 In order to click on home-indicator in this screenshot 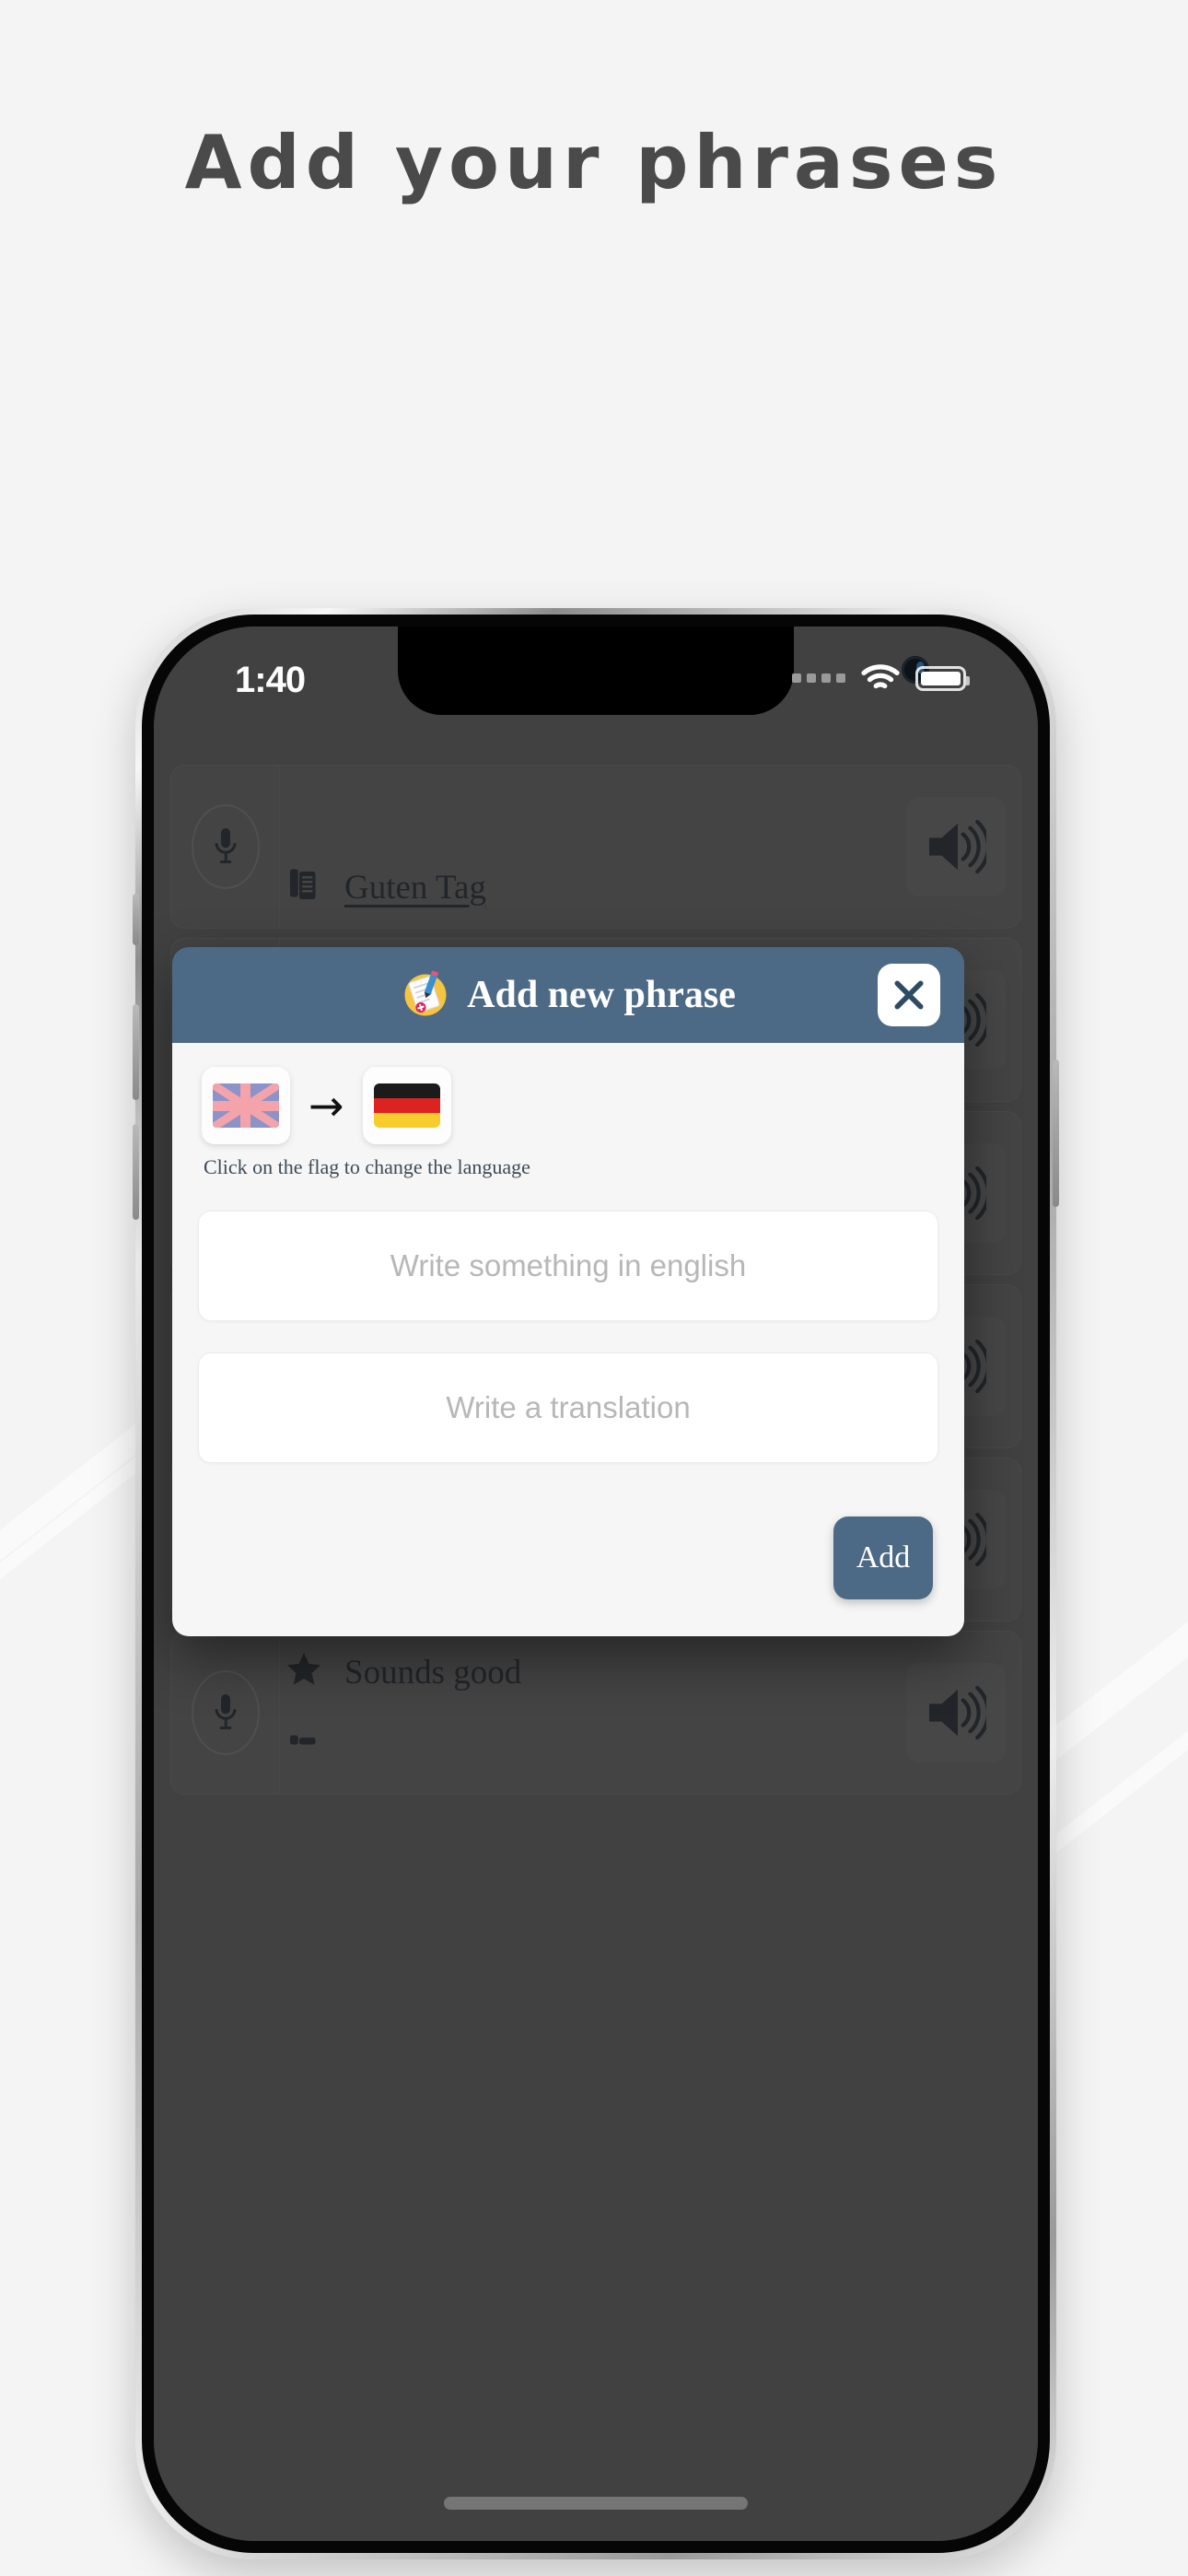, I will do `click(596, 2503)`.